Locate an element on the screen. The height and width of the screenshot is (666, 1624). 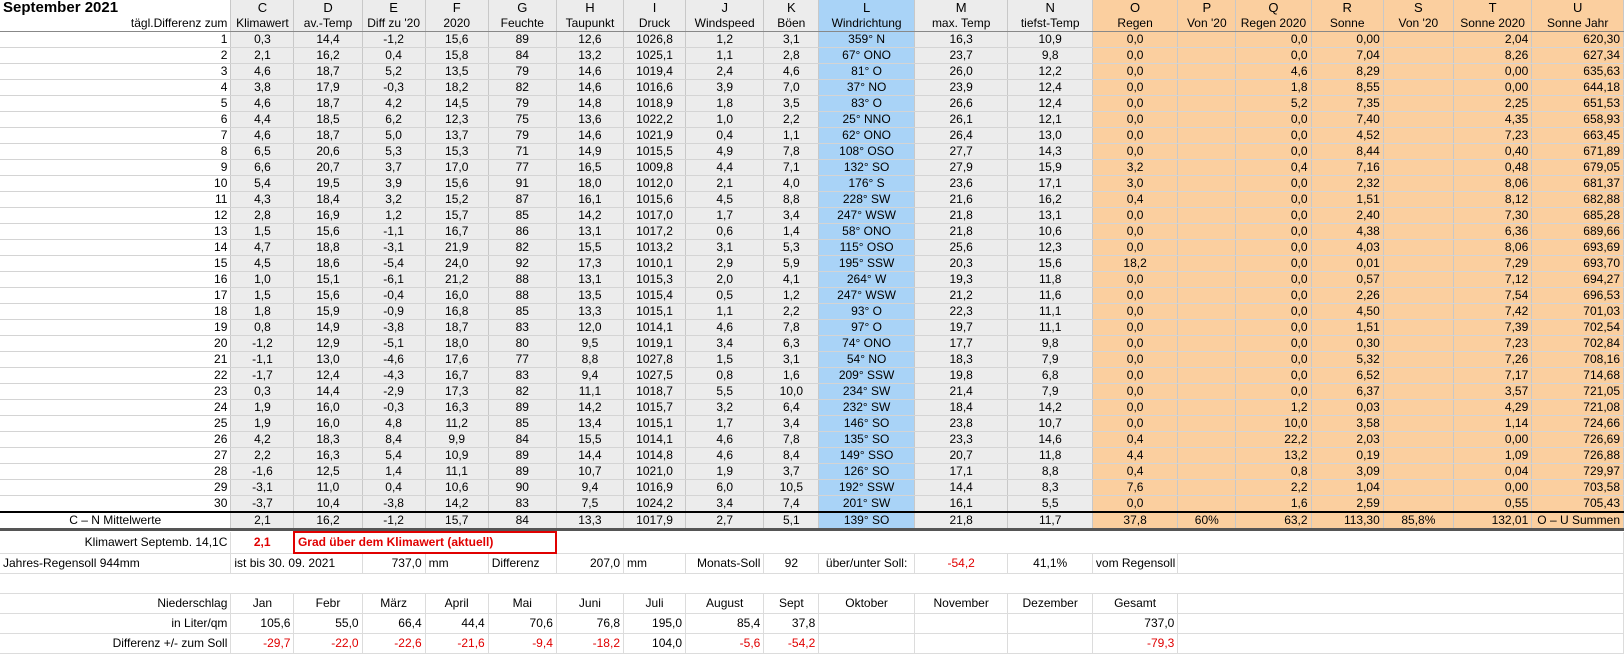
table-cell: 11,1 is located at coordinates (457, 471).